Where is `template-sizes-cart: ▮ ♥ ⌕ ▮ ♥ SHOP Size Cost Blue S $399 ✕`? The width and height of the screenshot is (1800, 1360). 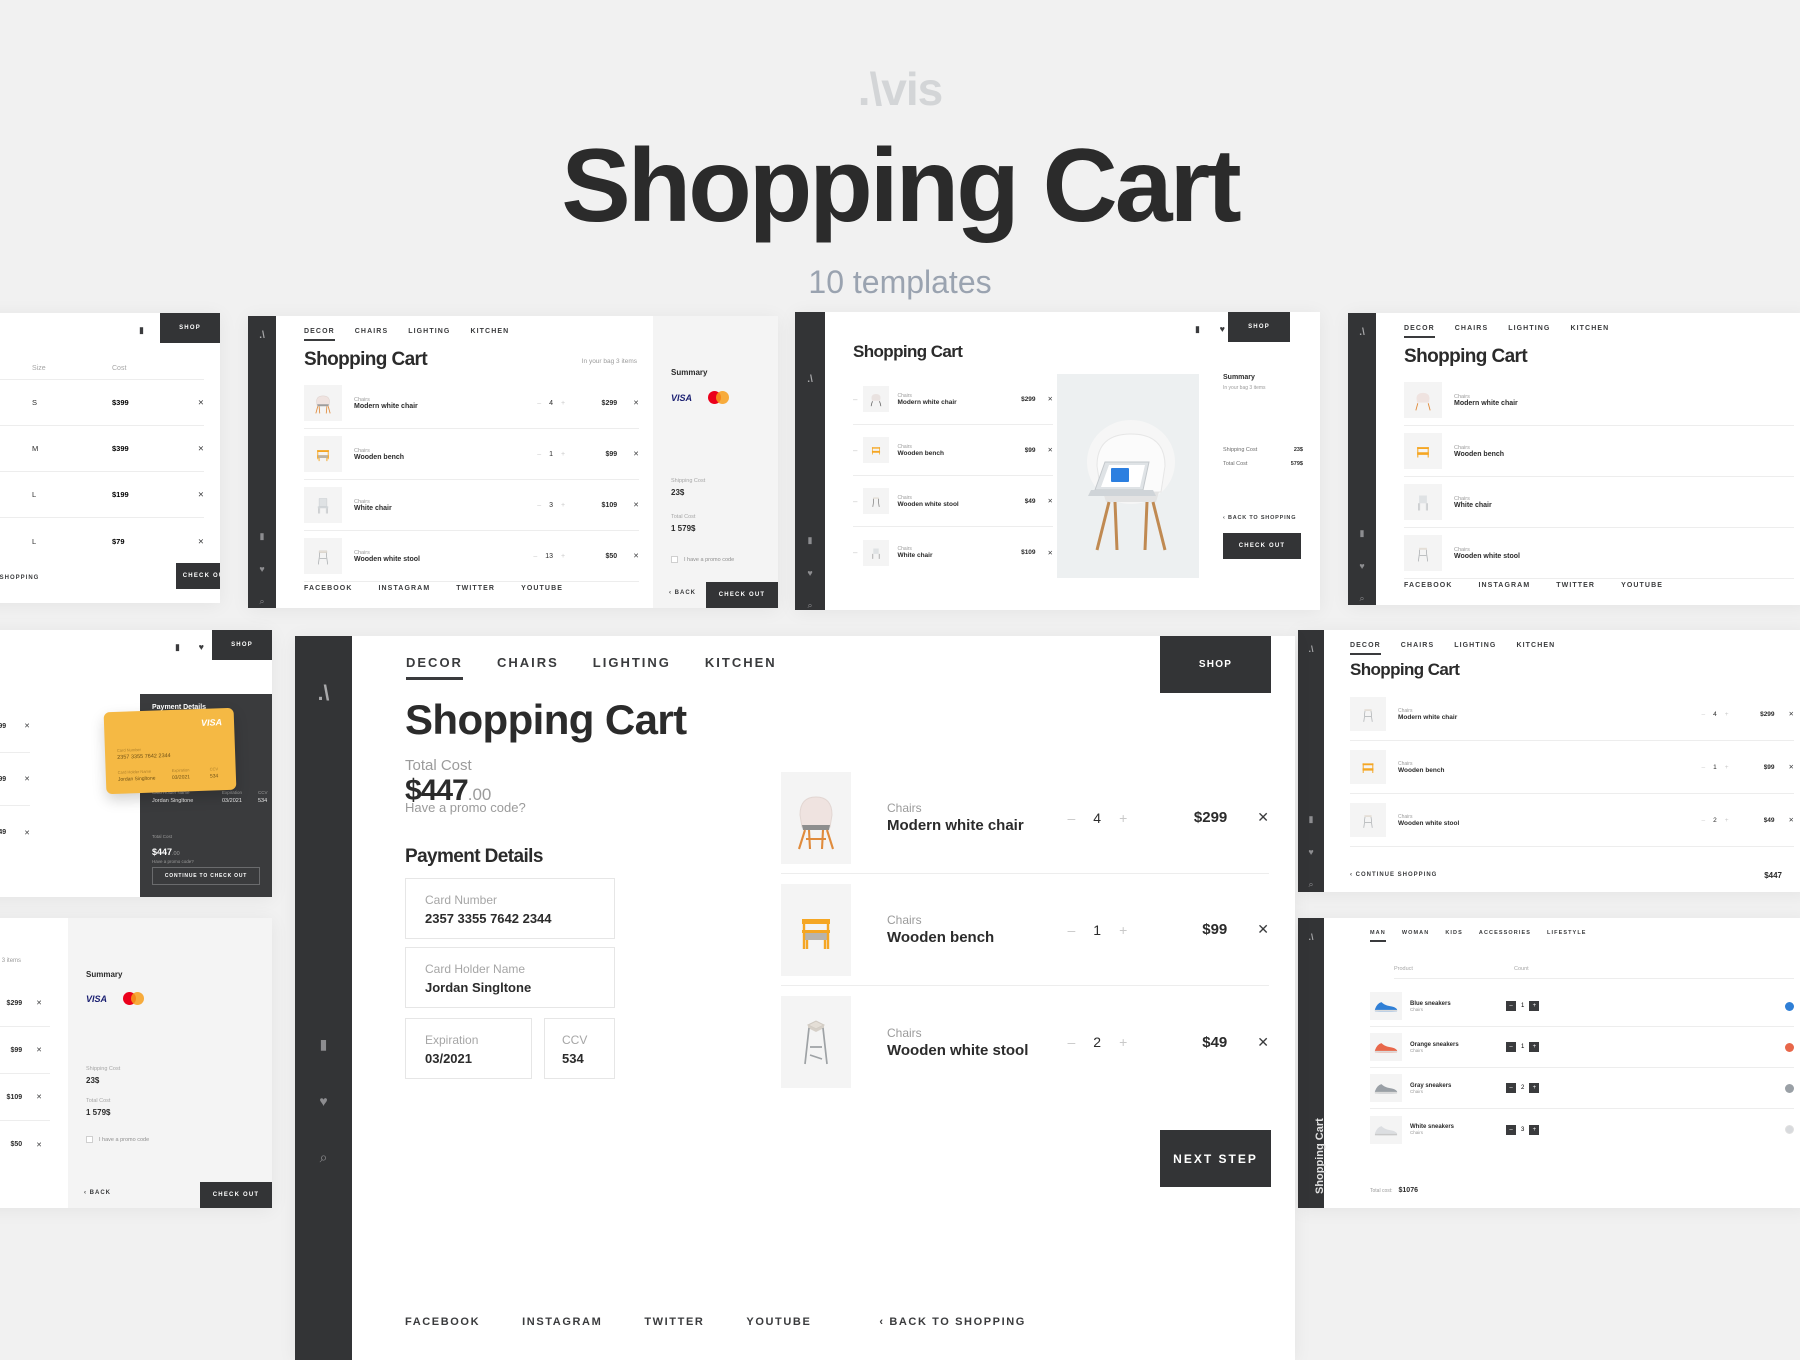
template-sizes-cart: ▮ ♥ ⌕ ▮ ♥ SHOP Size Cost Blue S $399 ✕ is located at coordinates (110, 458).